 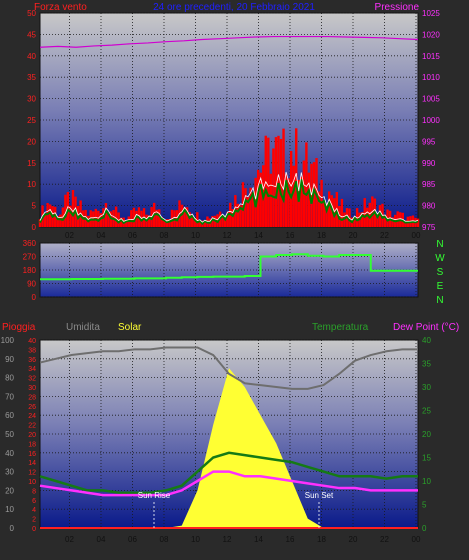 I want to click on humidity-tick-label: 0, so click(x=12, y=528).